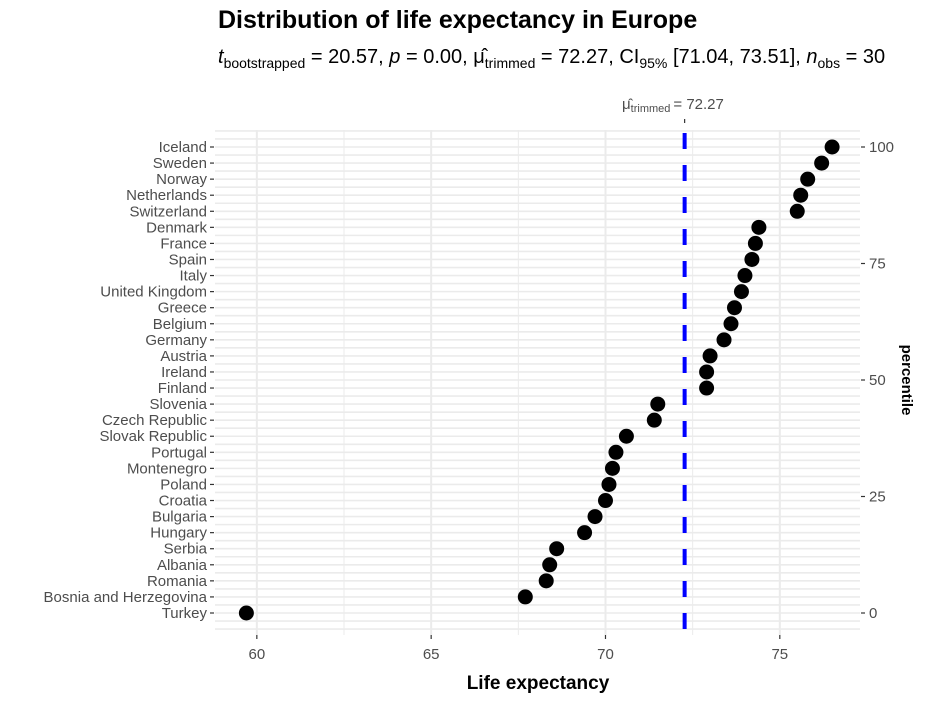  What do you see at coordinates (182, 565) in the screenshot?
I see `y-tick-label: Albania` at bounding box center [182, 565].